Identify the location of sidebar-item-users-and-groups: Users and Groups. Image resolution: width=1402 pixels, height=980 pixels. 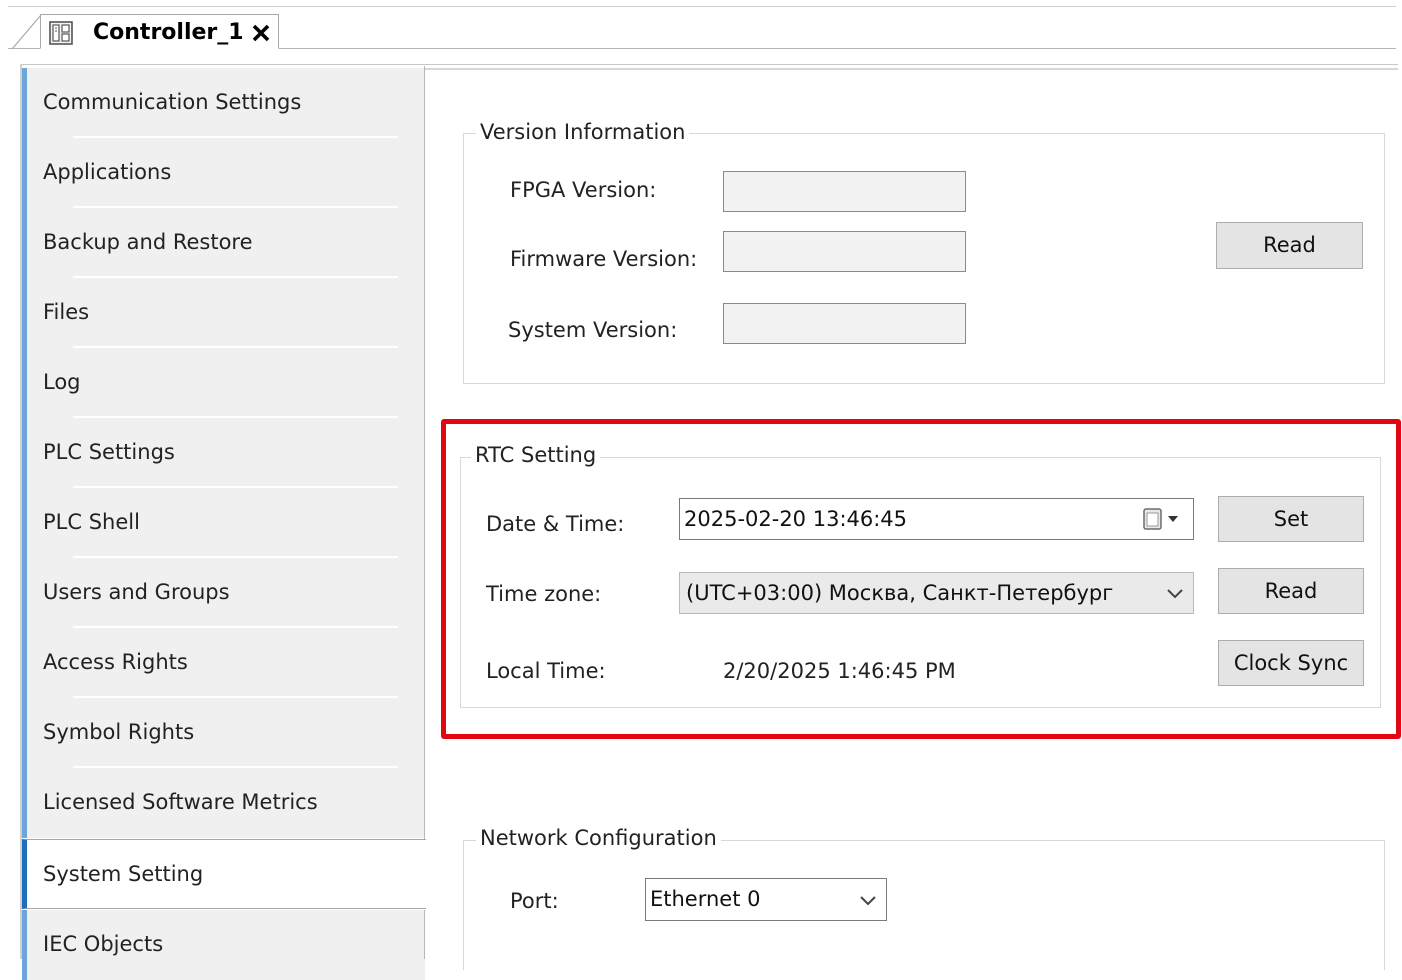
(223, 593).